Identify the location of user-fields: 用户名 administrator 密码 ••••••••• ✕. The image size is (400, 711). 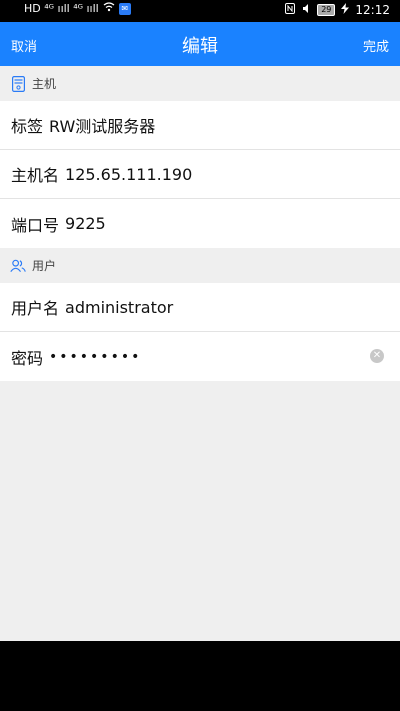
(200, 332).